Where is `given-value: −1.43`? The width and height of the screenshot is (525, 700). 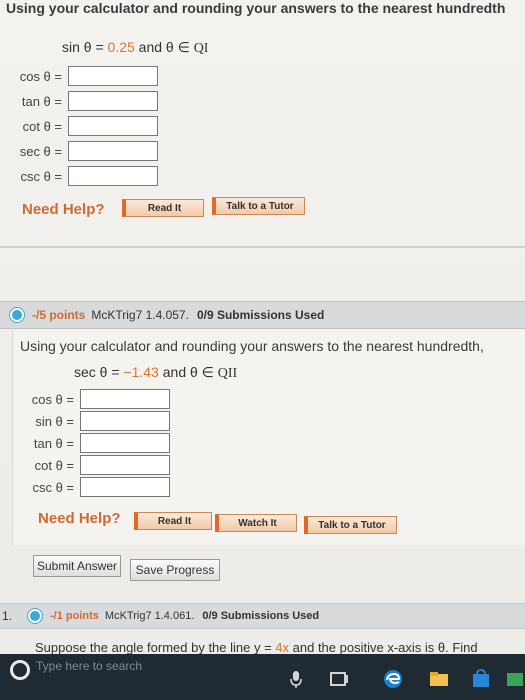 given-value: −1.43 is located at coordinates (141, 372).